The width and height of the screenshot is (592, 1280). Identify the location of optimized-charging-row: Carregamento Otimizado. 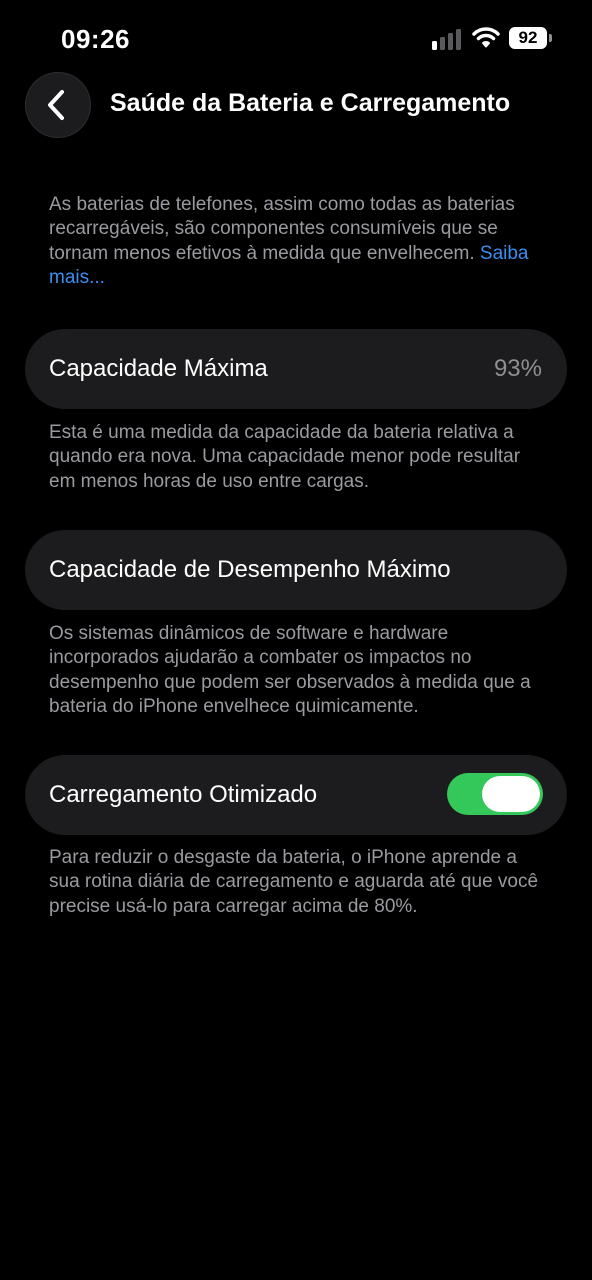
(296, 795).